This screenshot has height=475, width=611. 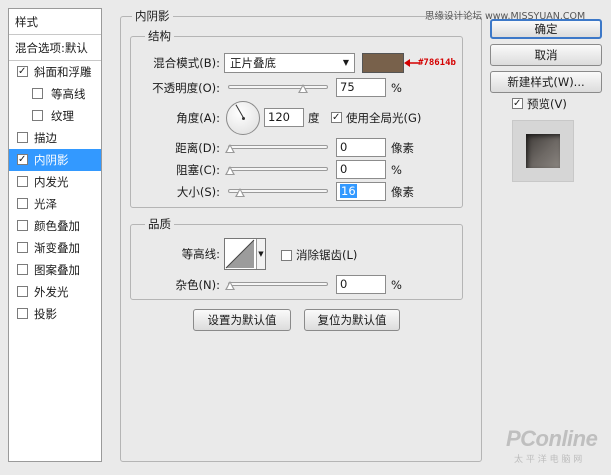 I want to click on style-item-pattern-overlay: 图案叠加, so click(x=55, y=270).